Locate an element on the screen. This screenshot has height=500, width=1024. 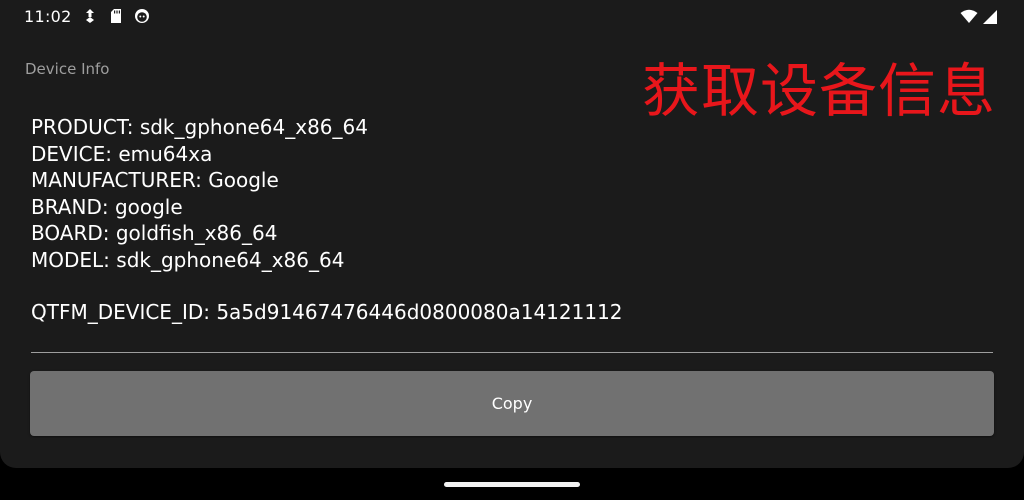
copy-button: Copy is located at coordinates (512, 403).